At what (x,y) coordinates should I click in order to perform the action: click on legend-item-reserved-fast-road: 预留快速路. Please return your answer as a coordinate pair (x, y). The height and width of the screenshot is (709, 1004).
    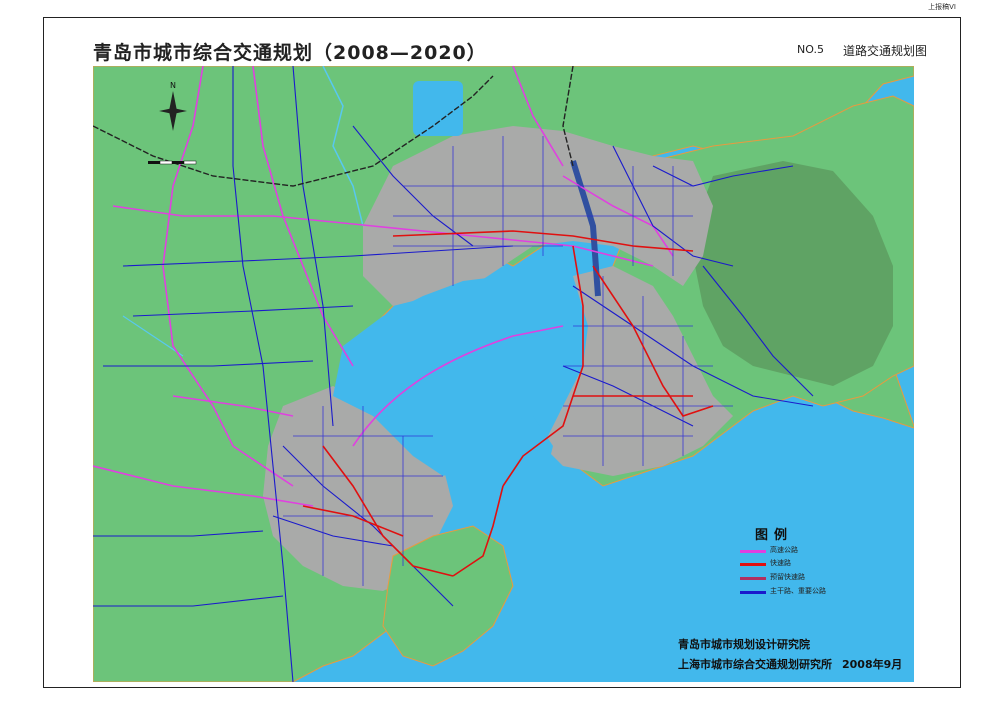
    Looking at the image, I should click on (800, 578).